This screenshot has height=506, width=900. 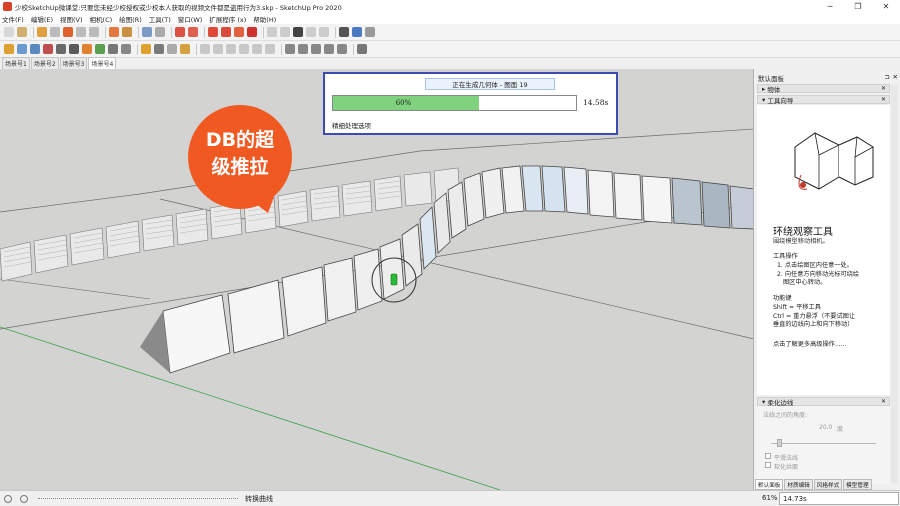 I want to click on outliner-icon, so click(x=61, y=49).